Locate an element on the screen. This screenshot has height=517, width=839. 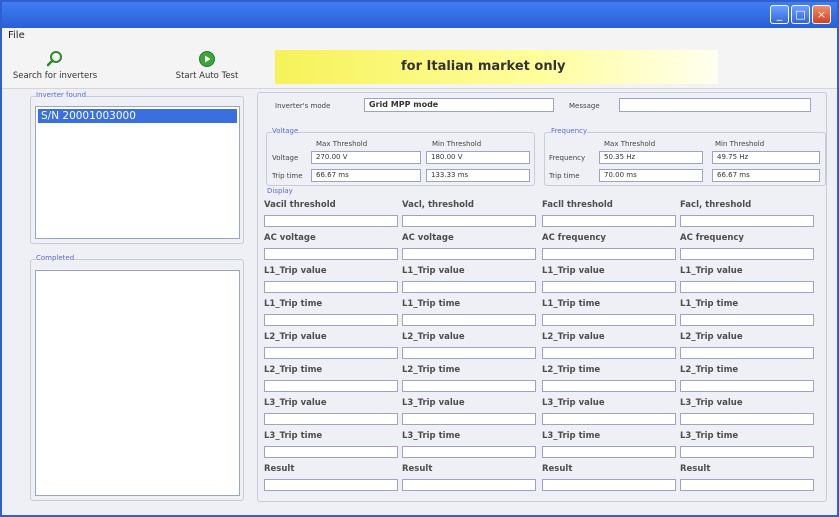
search-inverters-button: Search for inverters is located at coordinates (55, 66).